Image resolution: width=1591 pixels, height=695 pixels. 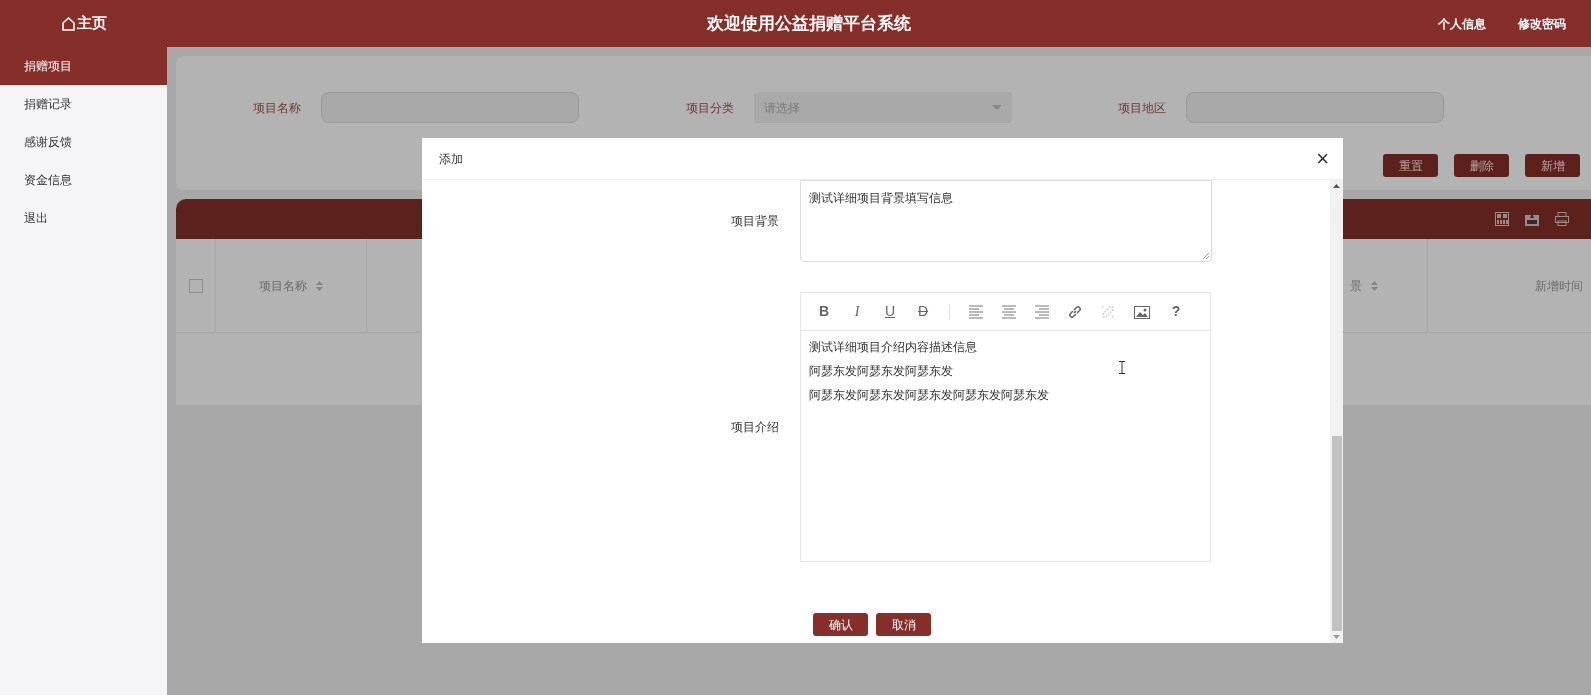 What do you see at coordinates (923, 311) in the screenshot?
I see `strike-button: D` at bounding box center [923, 311].